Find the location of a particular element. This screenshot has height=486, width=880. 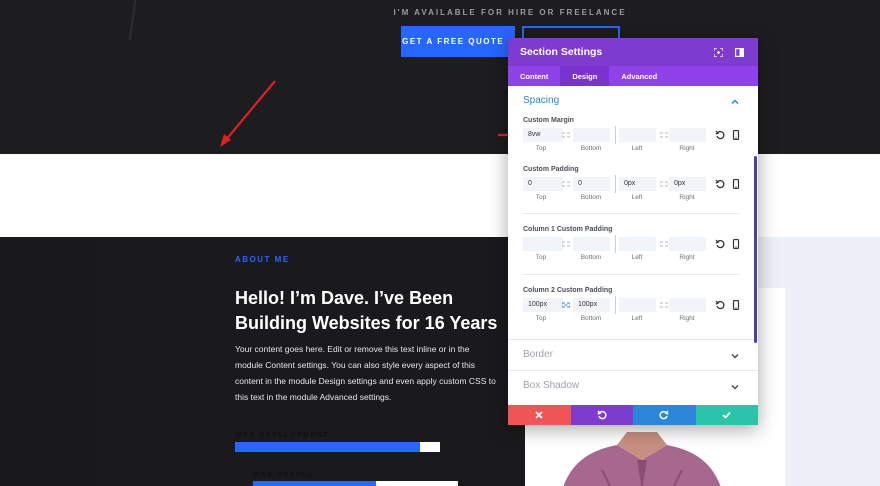

tab-advanced: Advanced is located at coordinates (639, 76).